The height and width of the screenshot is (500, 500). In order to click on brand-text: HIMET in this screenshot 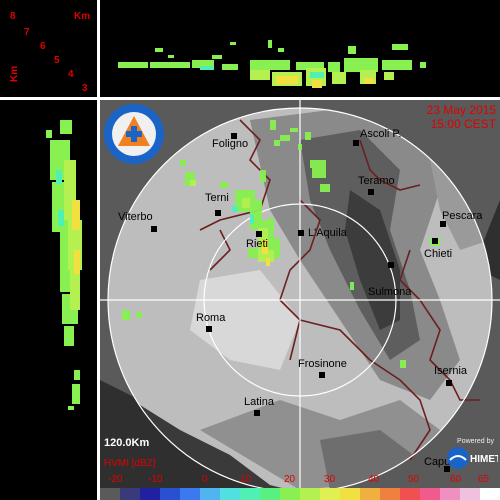, I will do `click(484, 459)`.